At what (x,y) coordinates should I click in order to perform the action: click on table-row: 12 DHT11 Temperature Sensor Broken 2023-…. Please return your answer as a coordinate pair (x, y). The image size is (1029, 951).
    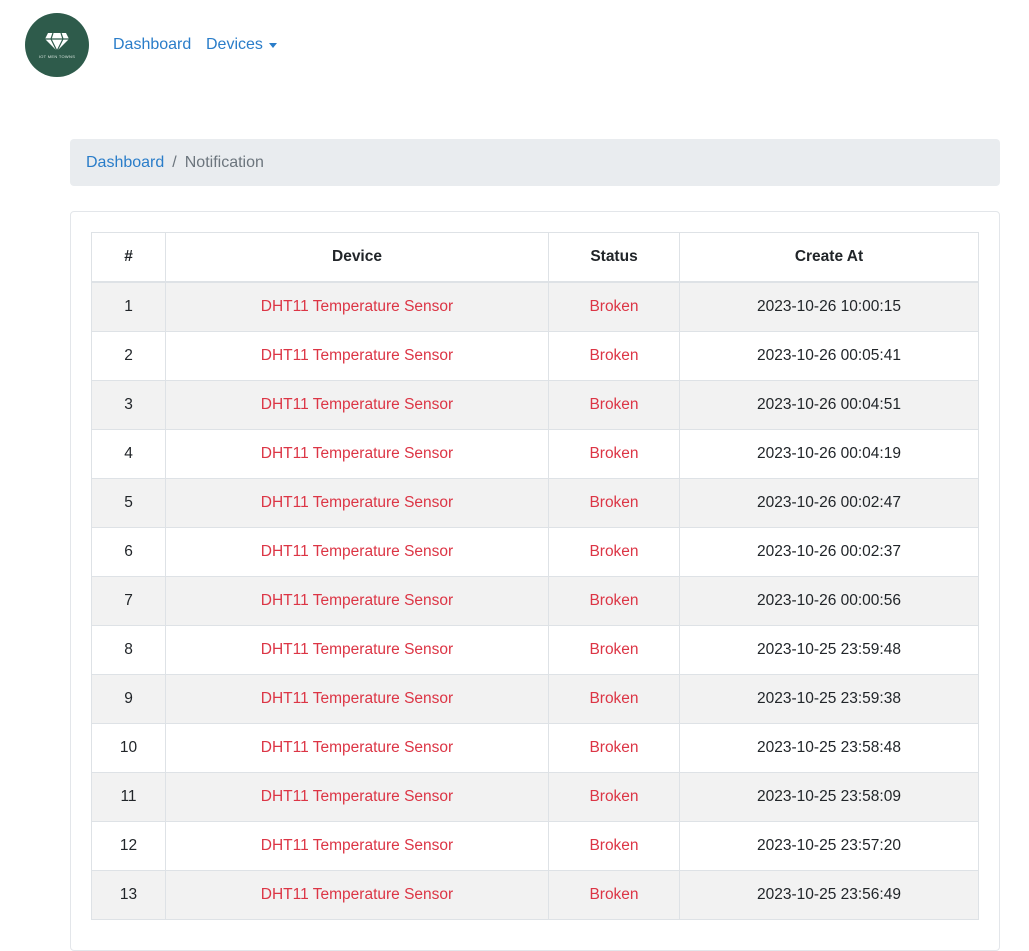
    Looking at the image, I should click on (535, 846).